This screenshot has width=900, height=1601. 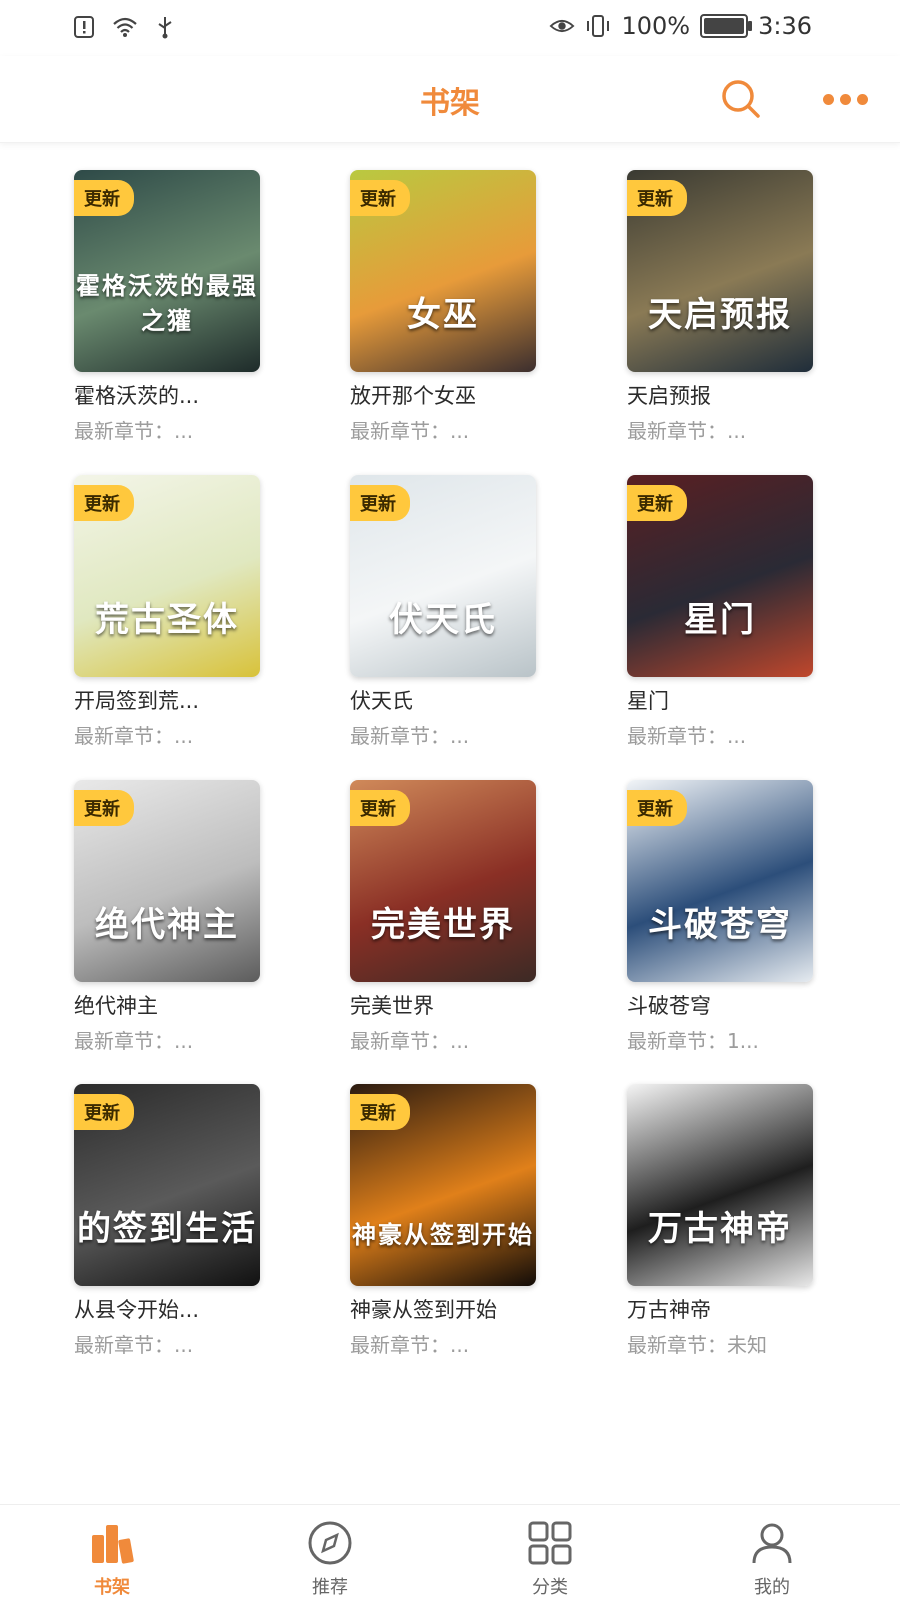 What do you see at coordinates (167, 1185) in the screenshot?
I see `book-cover: 的签到生活 更新` at bounding box center [167, 1185].